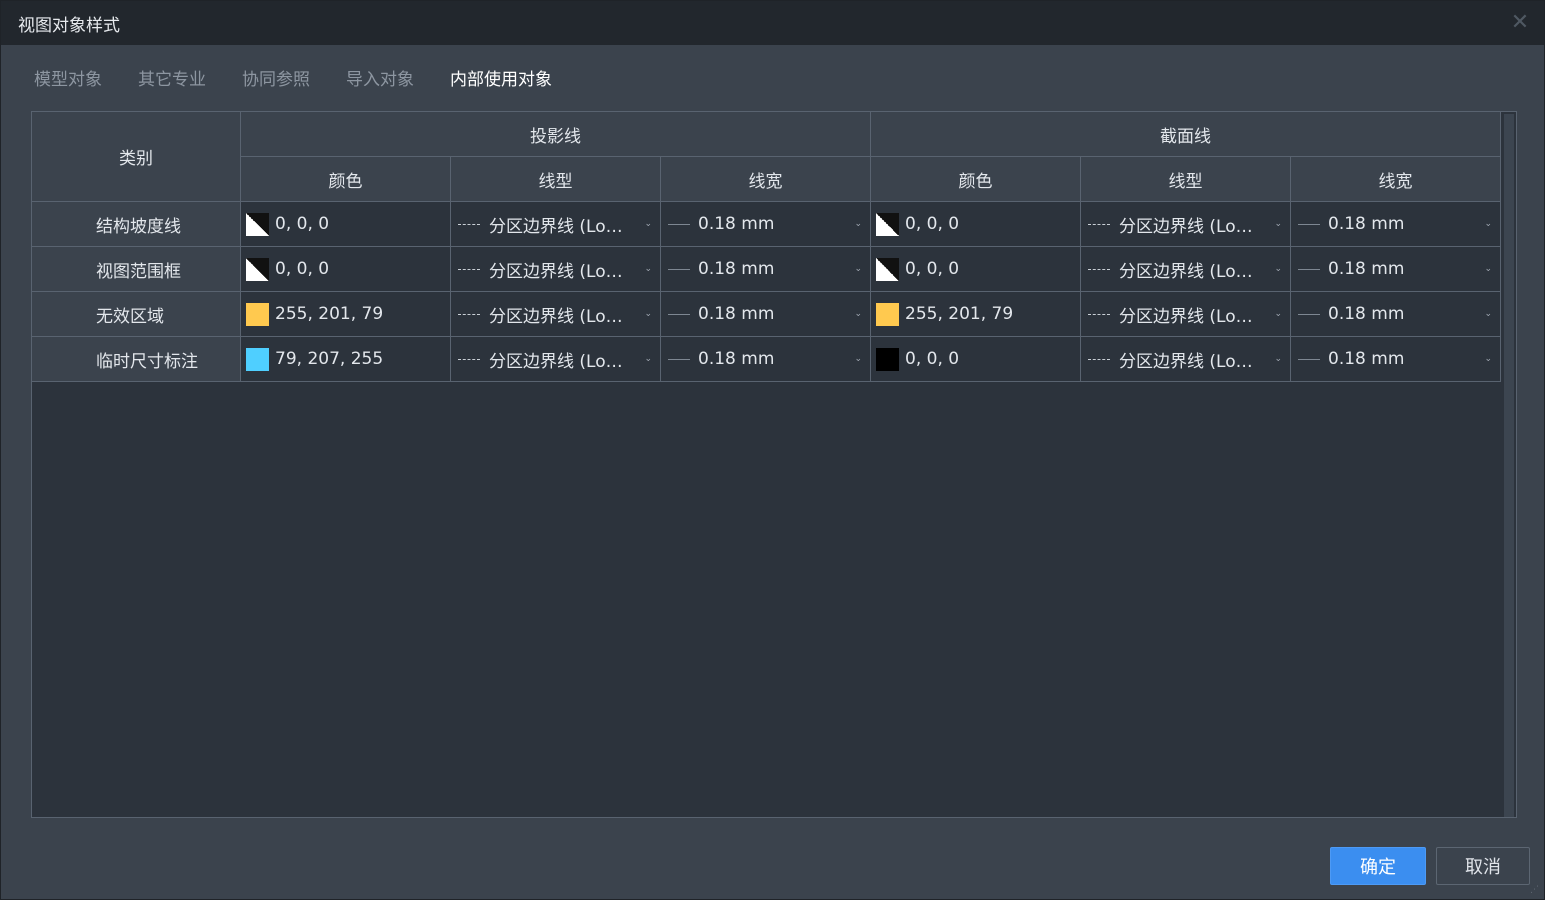 Image resolution: width=1545 pixels, height=900 pixels. What do you see at coordinates (136, 157) in the screenshot?
I see `header-category: 类别` at bounding box center [136, 157].